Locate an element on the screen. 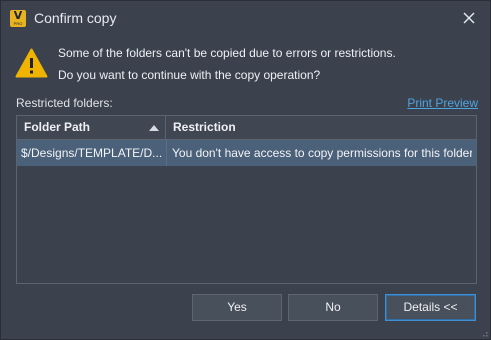  print-preview-link: Print Preview is located at coordinates (442, 103).